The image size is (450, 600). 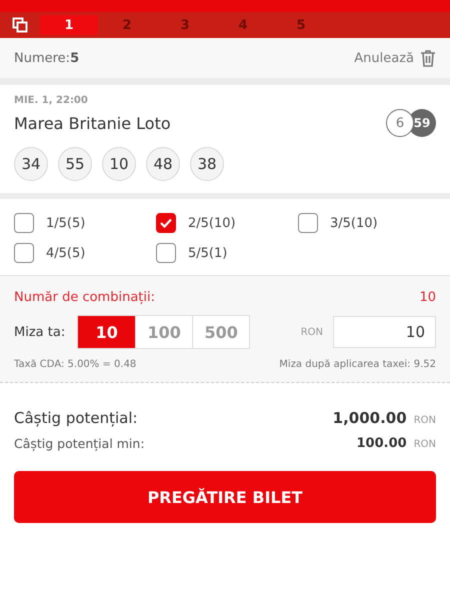 What do you see at coordinates (427, 297) in the screenshot?
I see `combinations-count: 10` at bounding box center [427, 297].